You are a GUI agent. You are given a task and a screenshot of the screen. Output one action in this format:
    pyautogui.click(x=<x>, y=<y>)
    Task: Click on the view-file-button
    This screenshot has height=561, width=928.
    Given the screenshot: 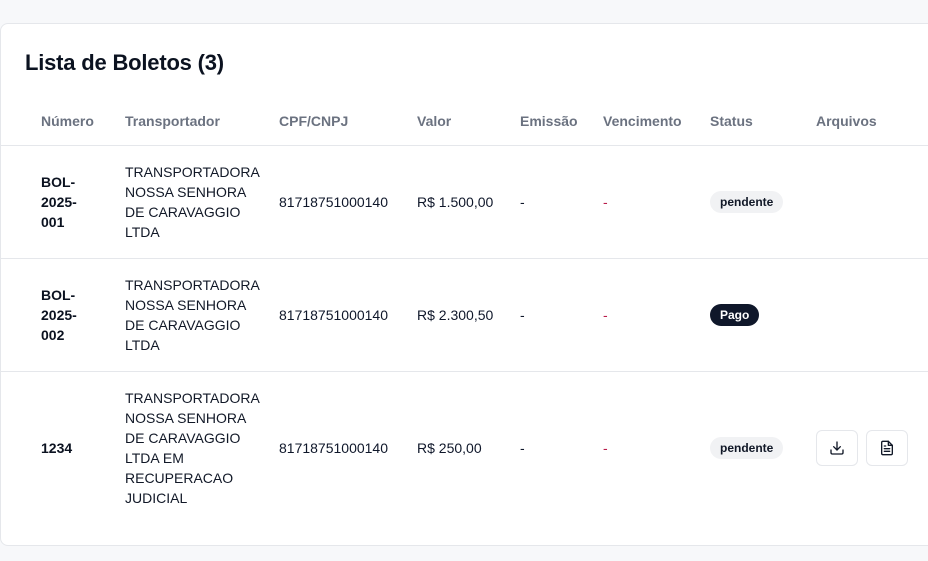 What is the action you would take?
    pyautogui.click(x=887, y=447)
    